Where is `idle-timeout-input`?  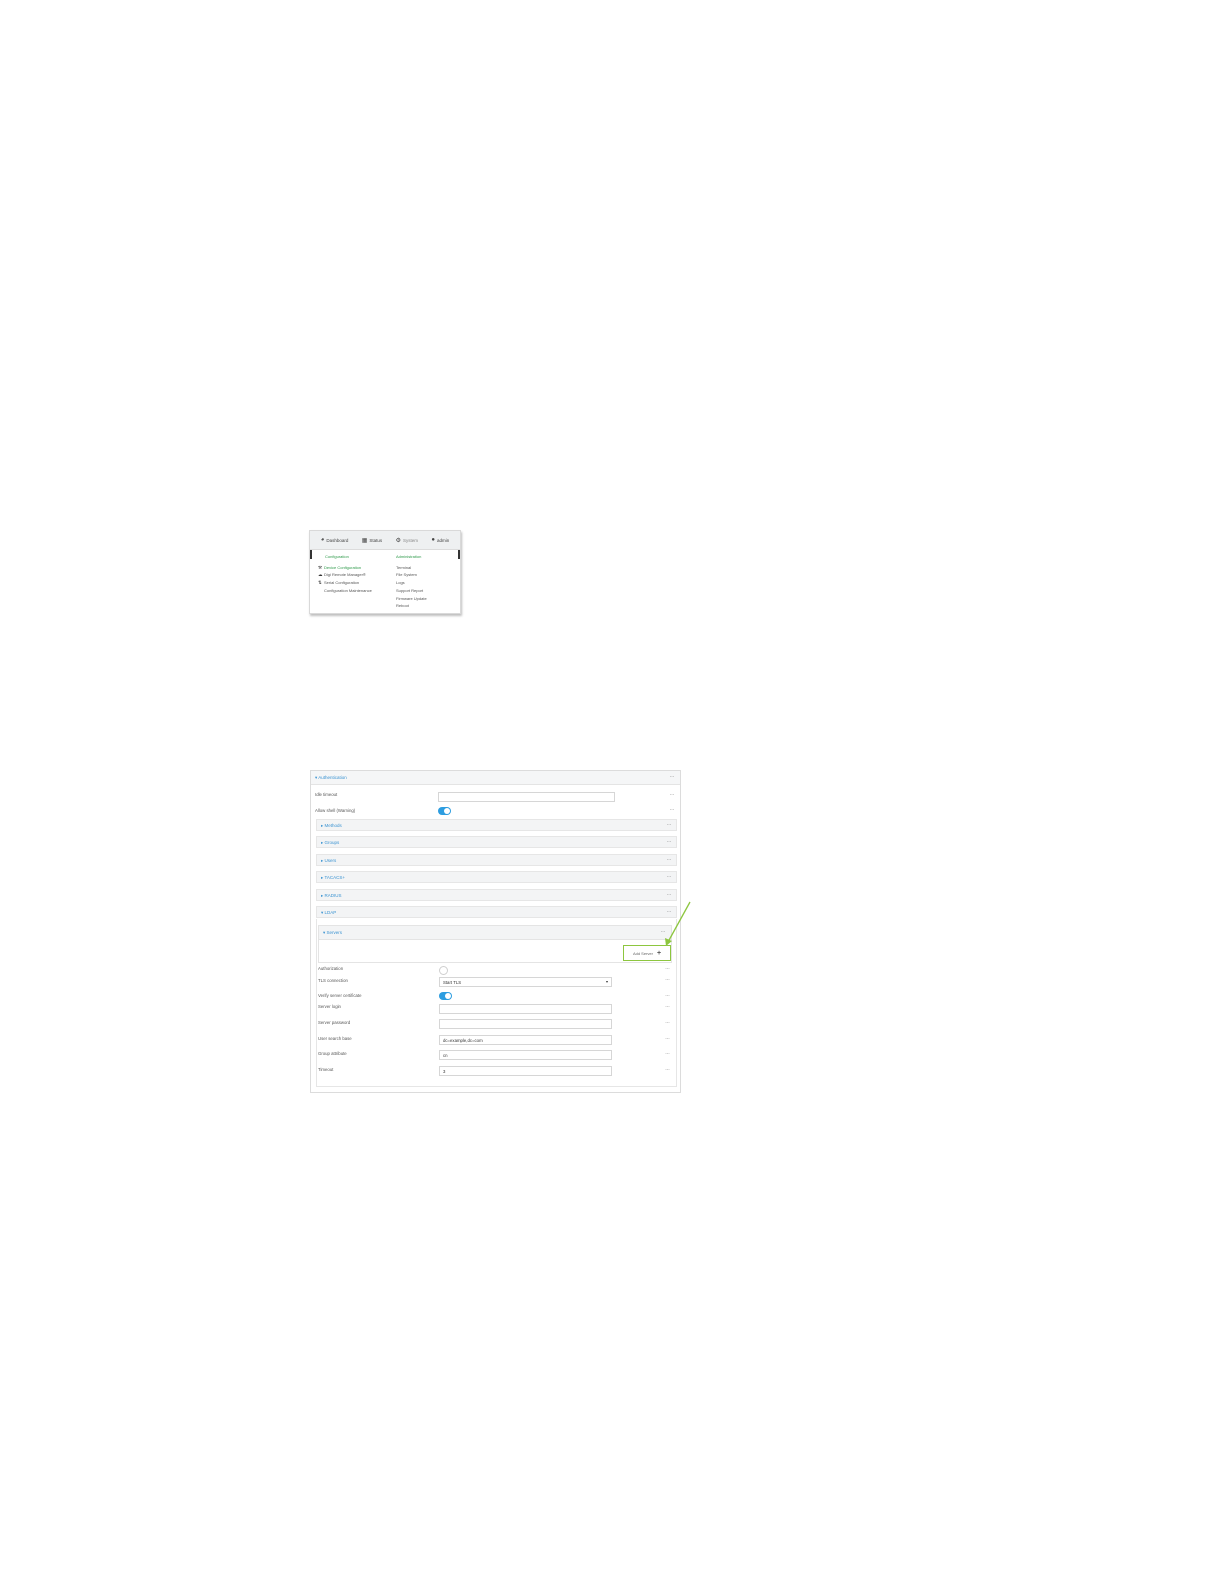 idle-timeout-input is located at coordinates (526, 797).